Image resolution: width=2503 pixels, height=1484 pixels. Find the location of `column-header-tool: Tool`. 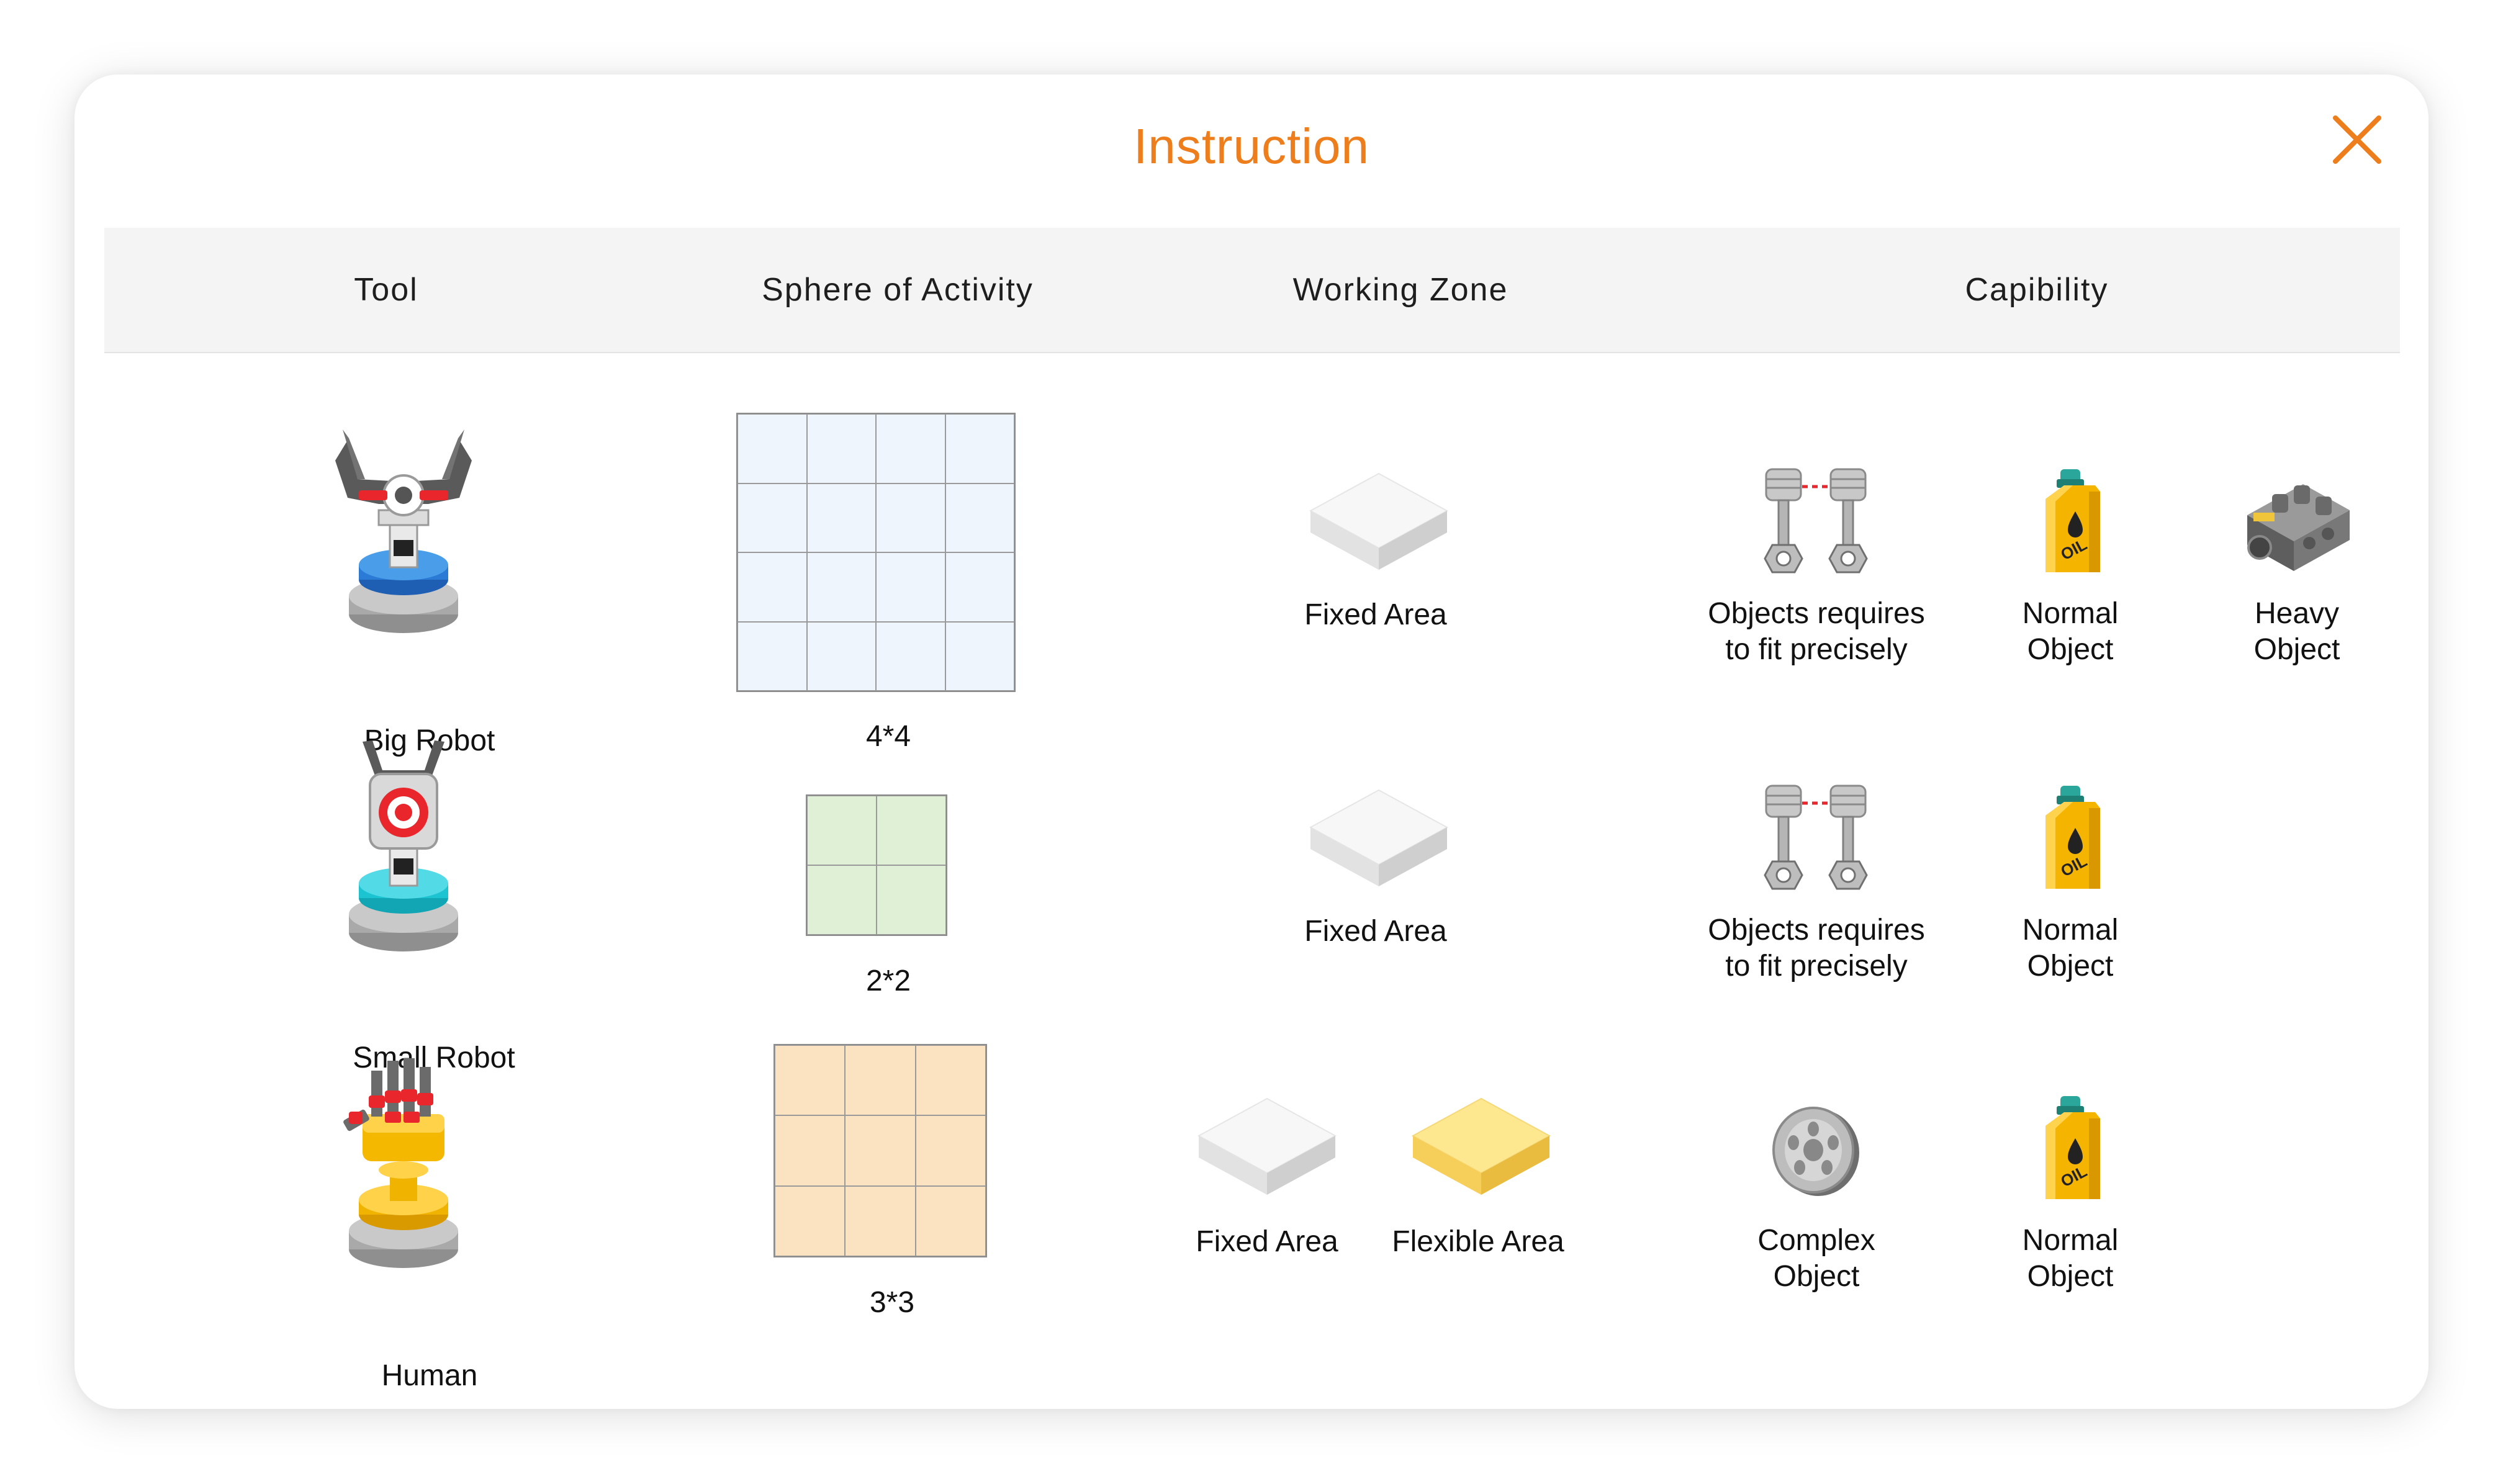

column-header-tool: Tool is located at coordinates (386, 290).